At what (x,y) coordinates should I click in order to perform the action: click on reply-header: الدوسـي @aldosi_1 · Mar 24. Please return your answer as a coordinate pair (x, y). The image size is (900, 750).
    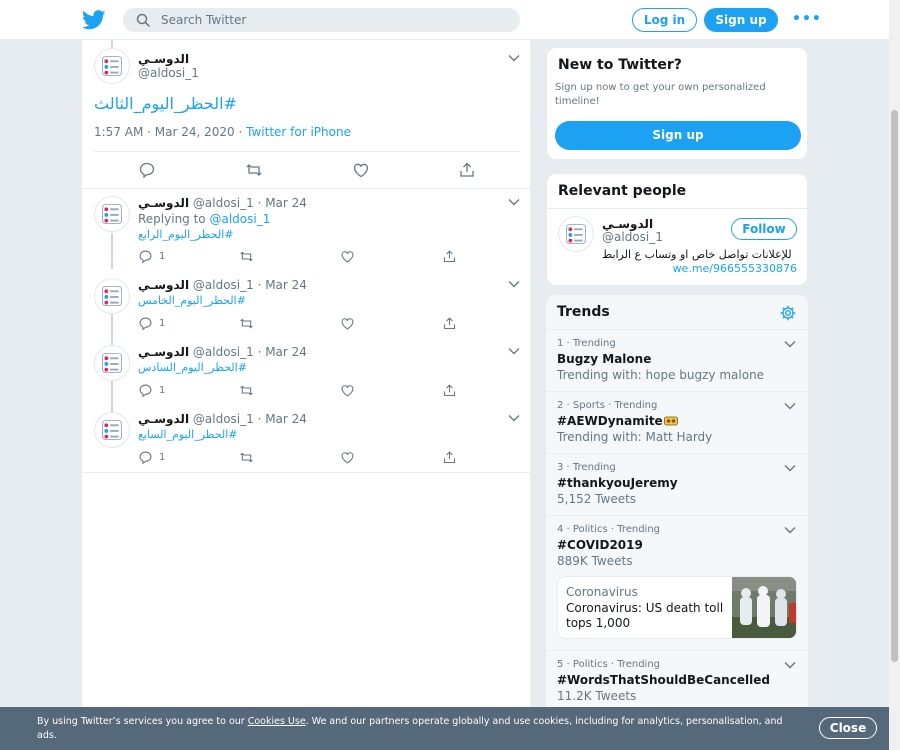
    Looking at the image, I should click on (222, 352).